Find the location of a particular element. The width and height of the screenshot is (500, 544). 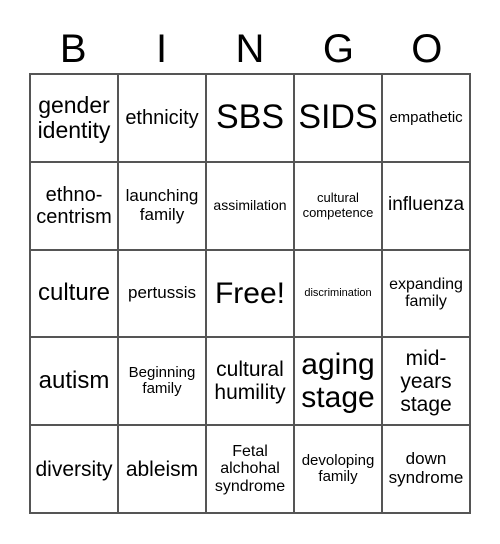

header-letter-g: G is located at coordinates (338, 49).